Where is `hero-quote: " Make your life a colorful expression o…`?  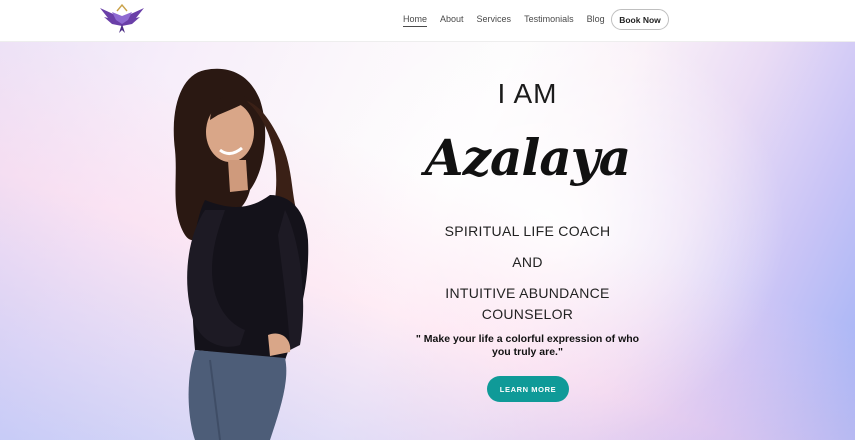
hero-quote: " Make your life a colorful expression o… is located at coordinates (527, 345).